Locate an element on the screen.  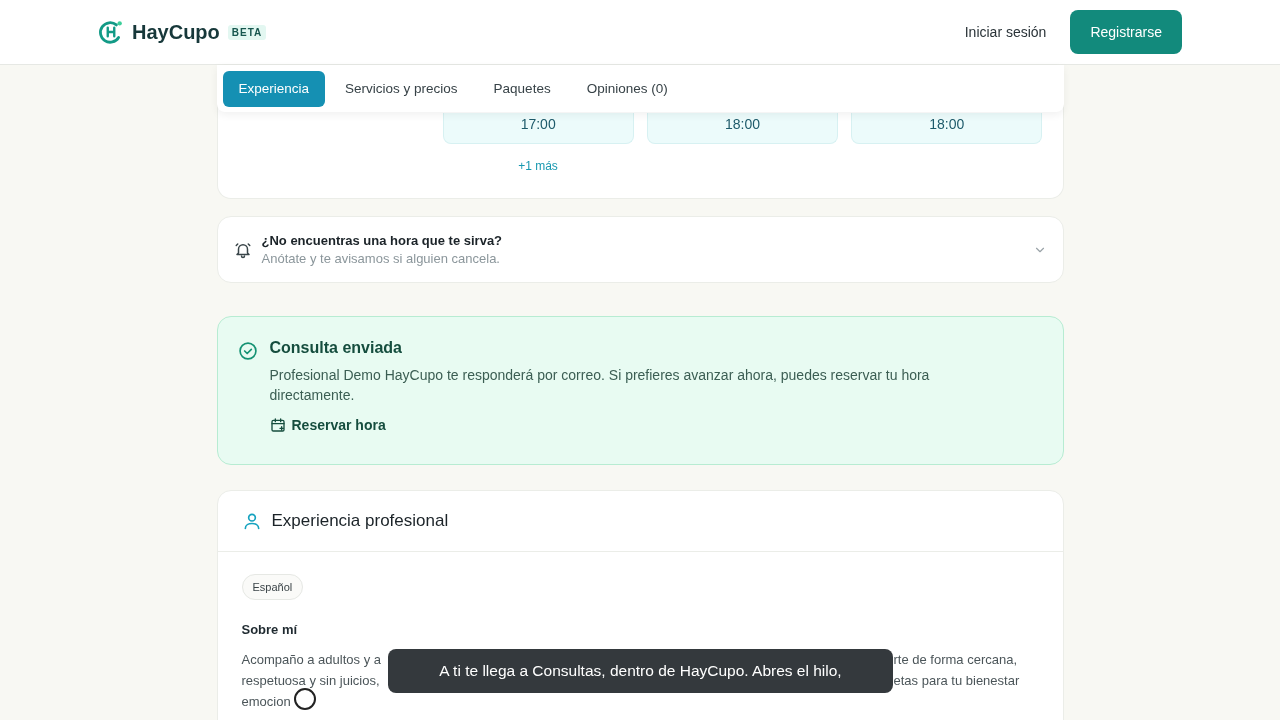
cursor-icon is located at coordinates (305, 699).